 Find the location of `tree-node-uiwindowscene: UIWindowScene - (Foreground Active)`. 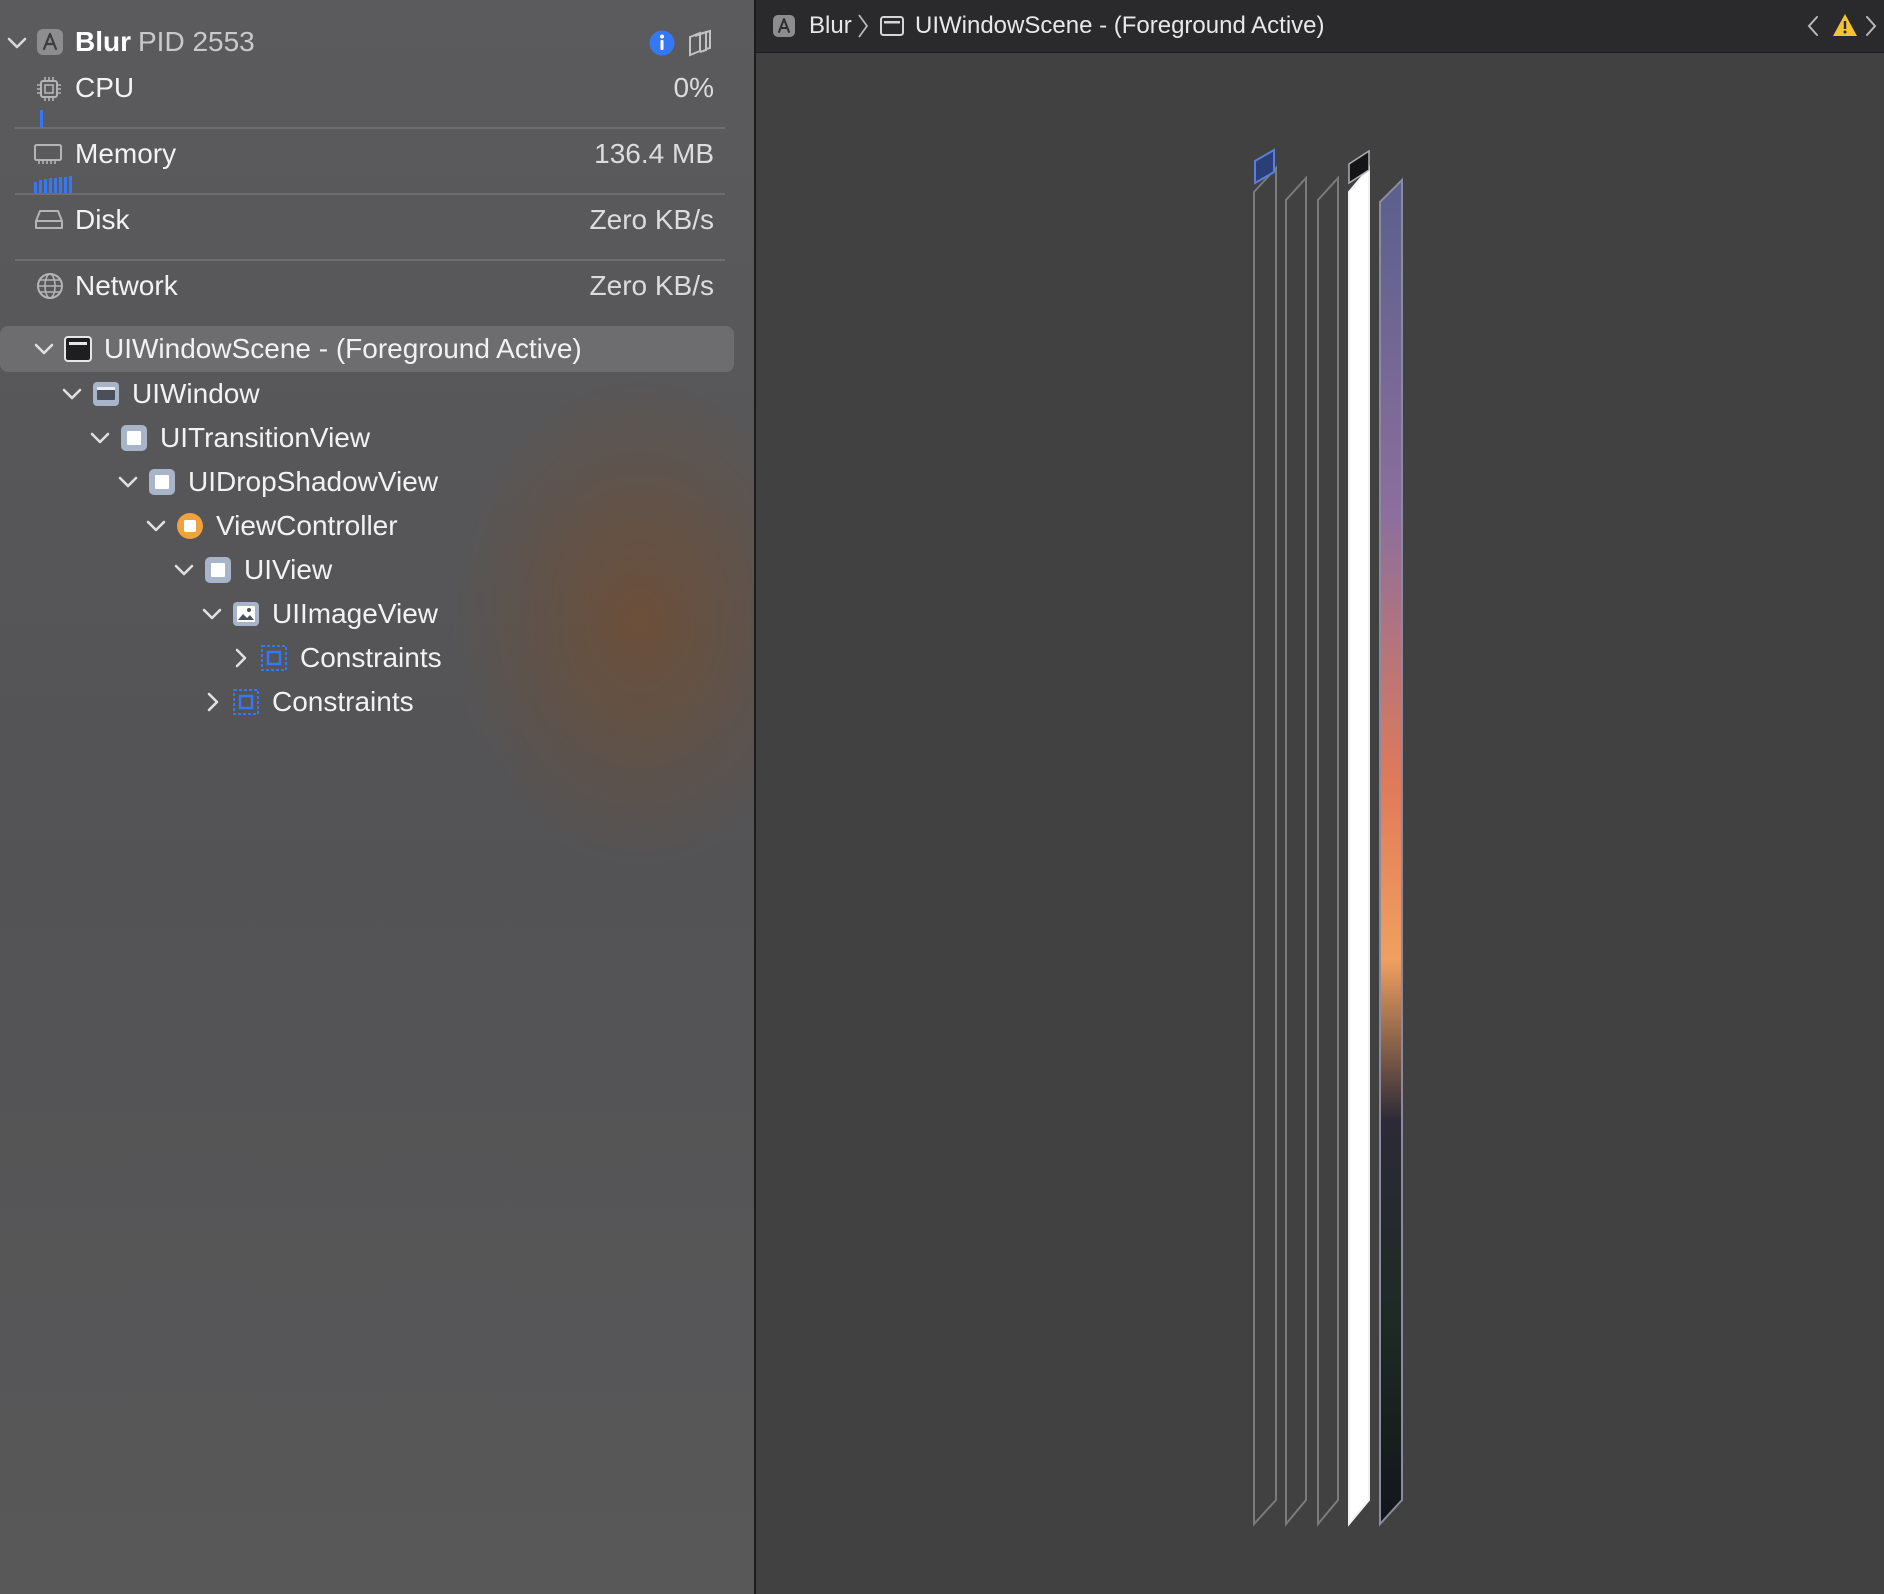

tree-node-uiwindowscene: UIWindowScene - (Foreground Active) is located at coordinates (367, 349).